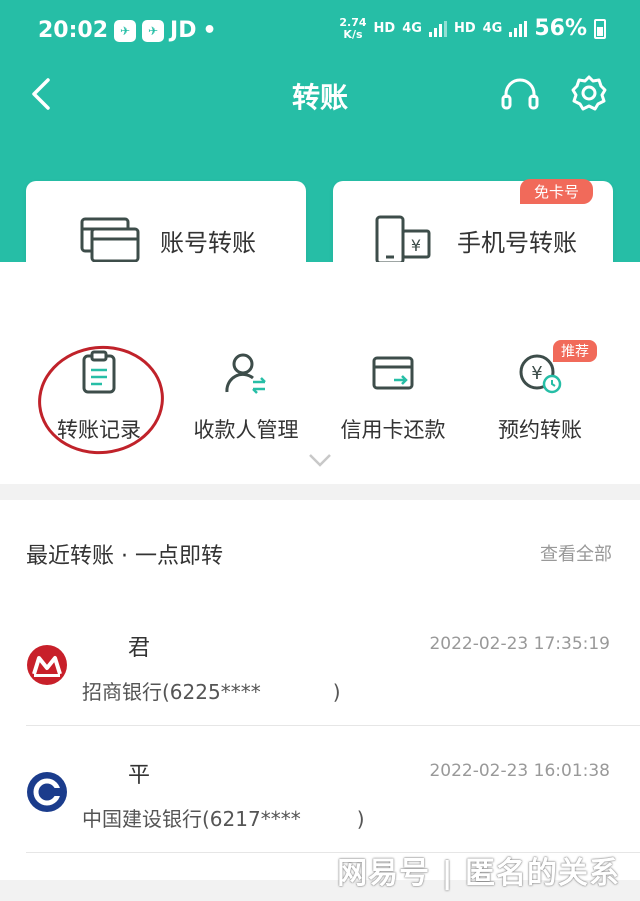  I want to click on recent-transfers-title: 最近转账 · 一点即转, so click(124, 556).